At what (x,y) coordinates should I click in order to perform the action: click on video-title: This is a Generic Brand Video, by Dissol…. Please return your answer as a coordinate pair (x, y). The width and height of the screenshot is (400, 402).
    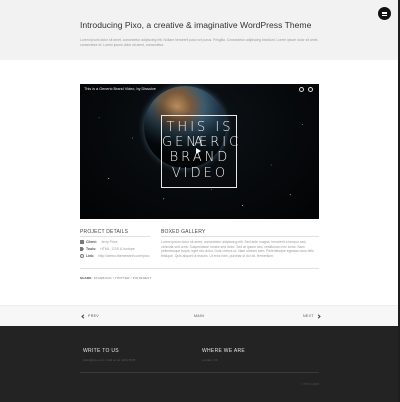
    Looking at the image, I should click on (120, 89).